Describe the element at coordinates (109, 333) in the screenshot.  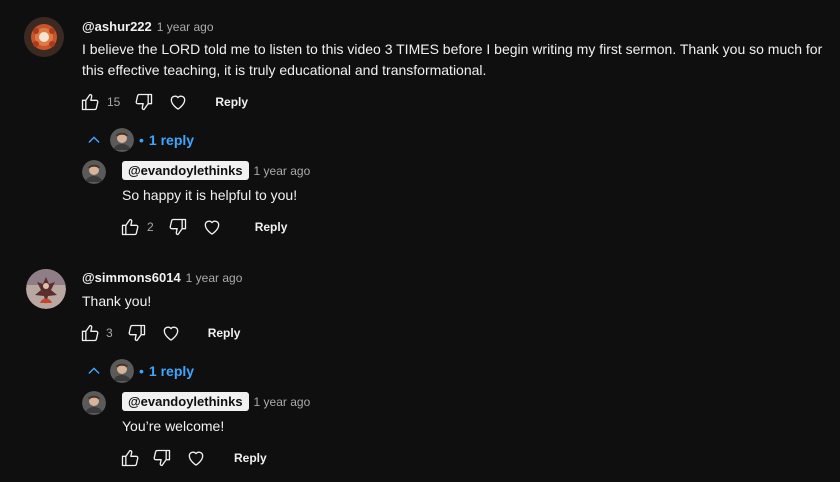
I see `like-count: 3` at that location.